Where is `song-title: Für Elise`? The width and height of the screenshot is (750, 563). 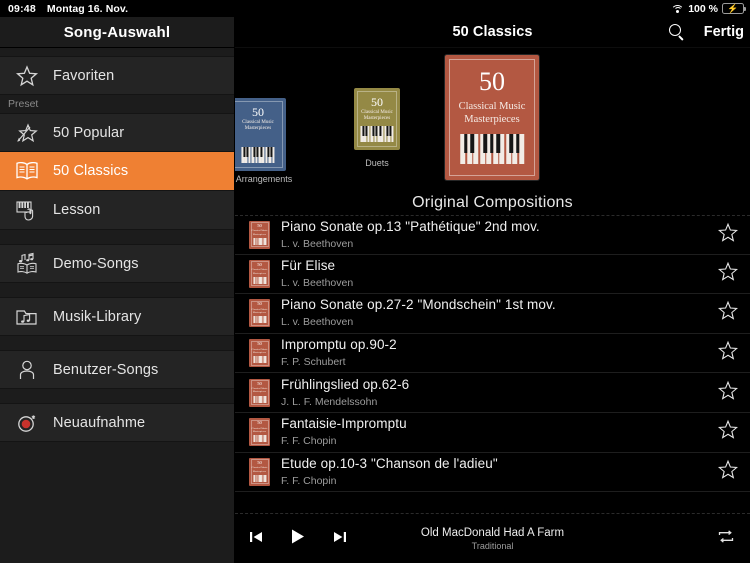
song-title: Für Elise is located at coordinates (308, 265).